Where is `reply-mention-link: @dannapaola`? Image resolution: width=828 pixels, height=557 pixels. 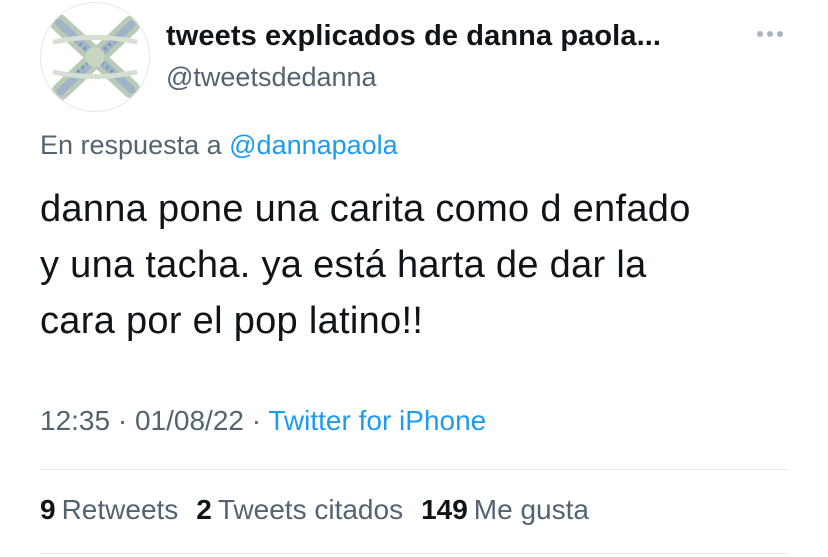
reply-mention-link: @dannapaola is located at coordinates (313, 145).